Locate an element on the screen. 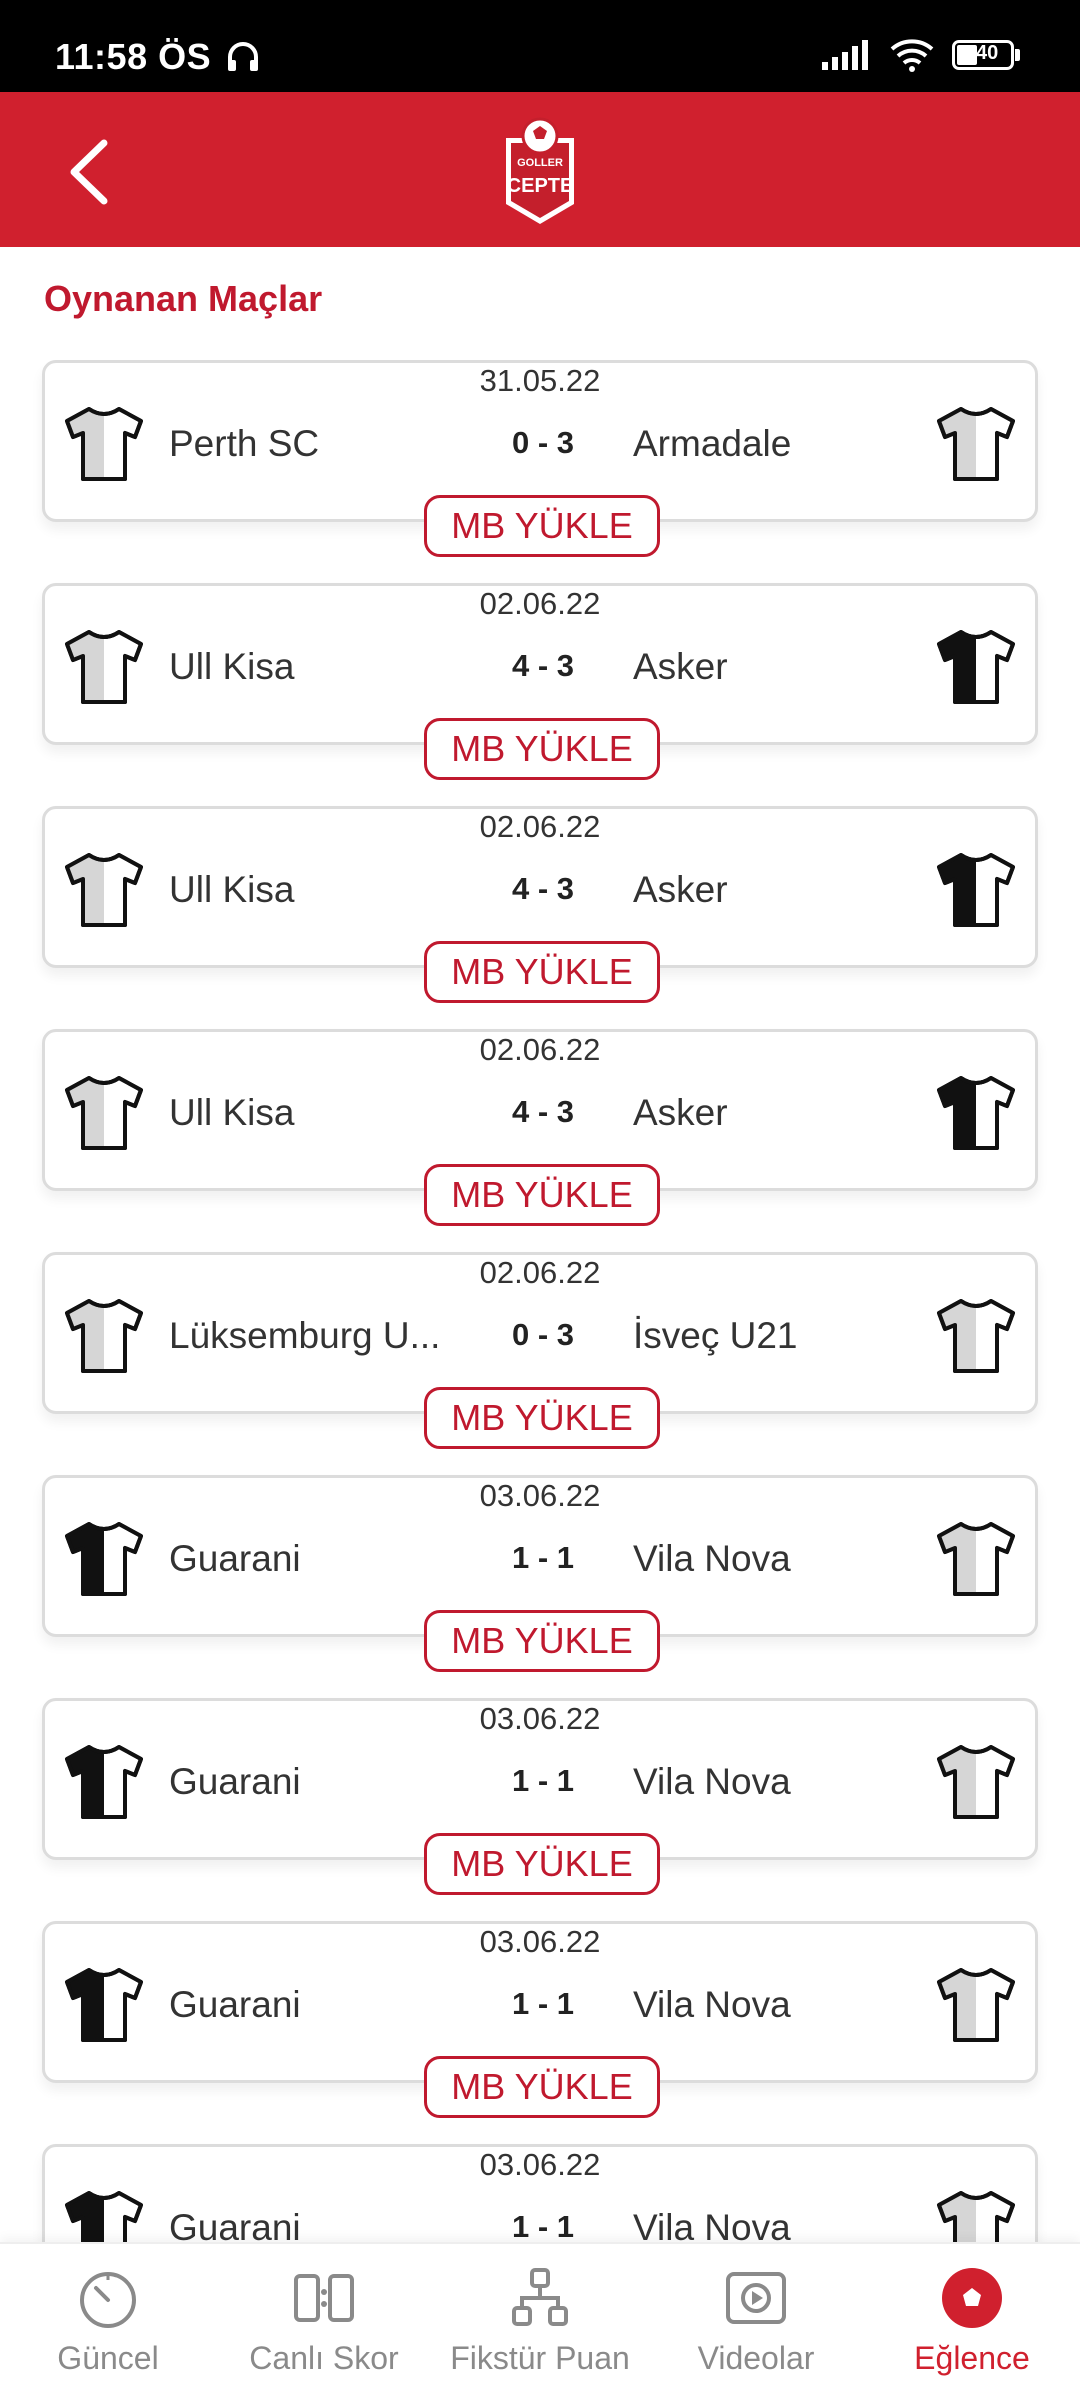 The width and height of the screenshot is (1080, 2400). nav-fikstur-puan: Fikstür Puan is located at coordinates (540, 2322).